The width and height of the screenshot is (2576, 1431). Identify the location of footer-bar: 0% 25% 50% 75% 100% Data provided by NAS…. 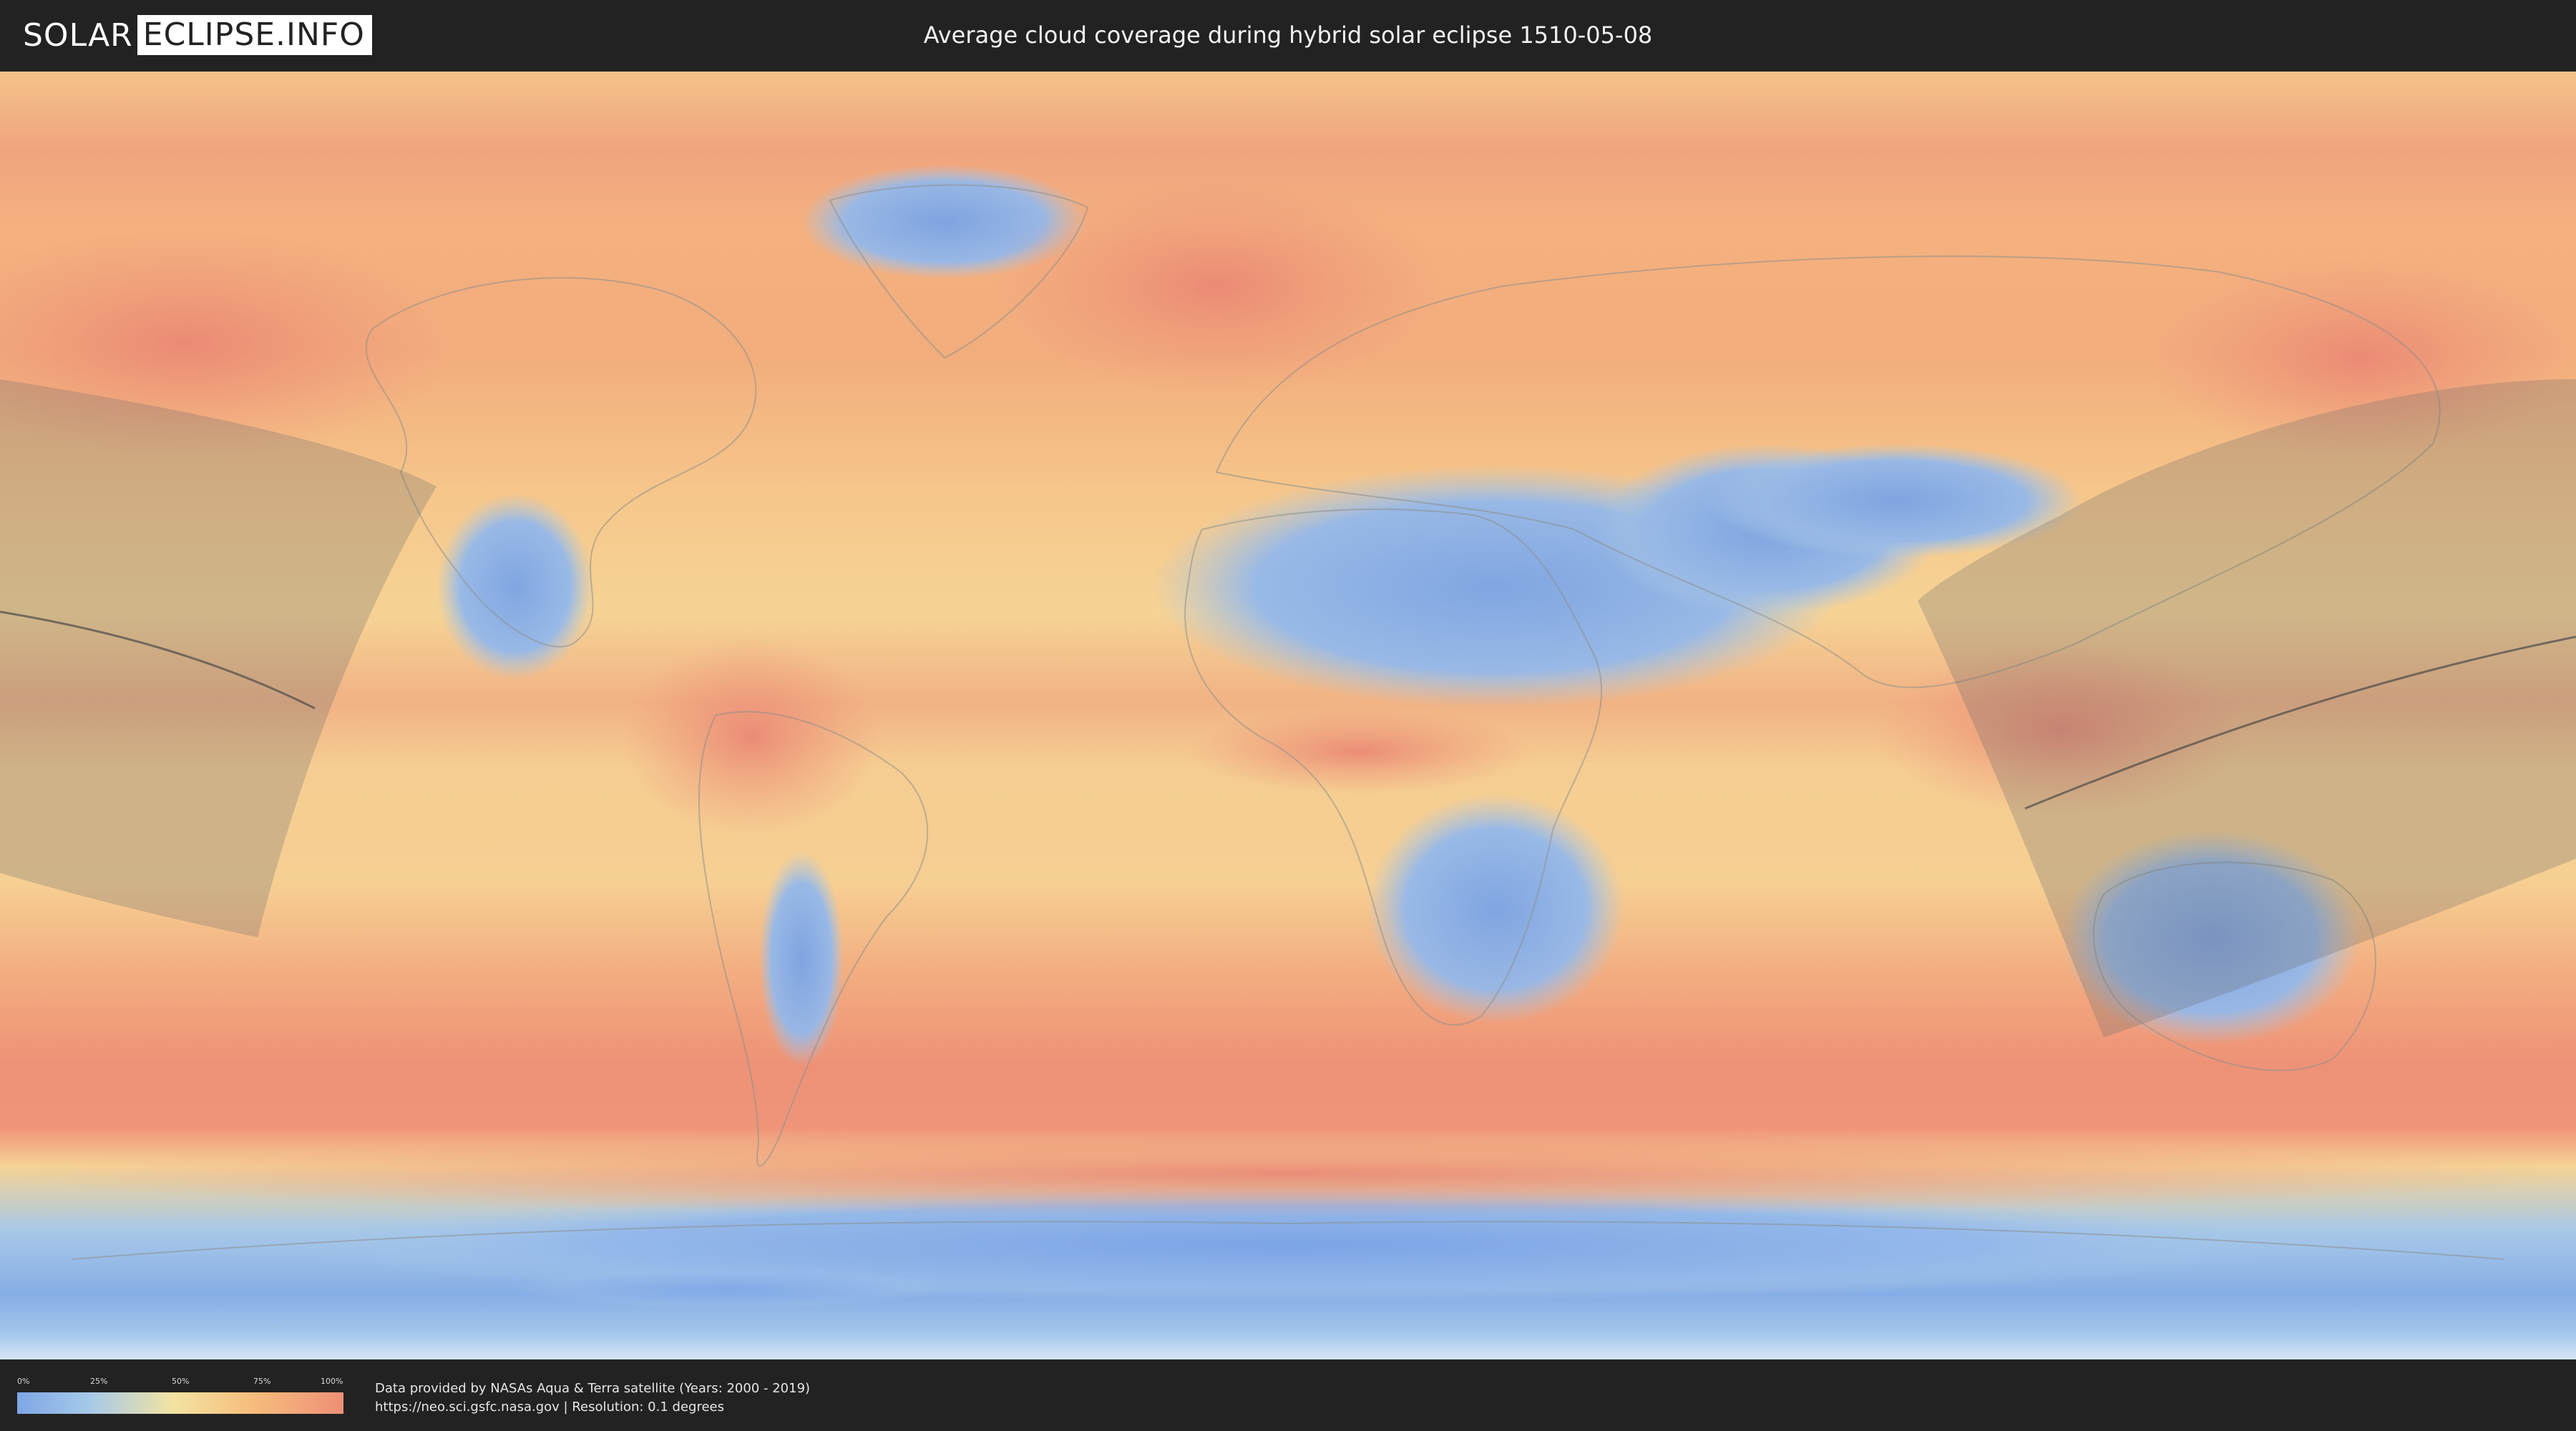
(1288, 1395).